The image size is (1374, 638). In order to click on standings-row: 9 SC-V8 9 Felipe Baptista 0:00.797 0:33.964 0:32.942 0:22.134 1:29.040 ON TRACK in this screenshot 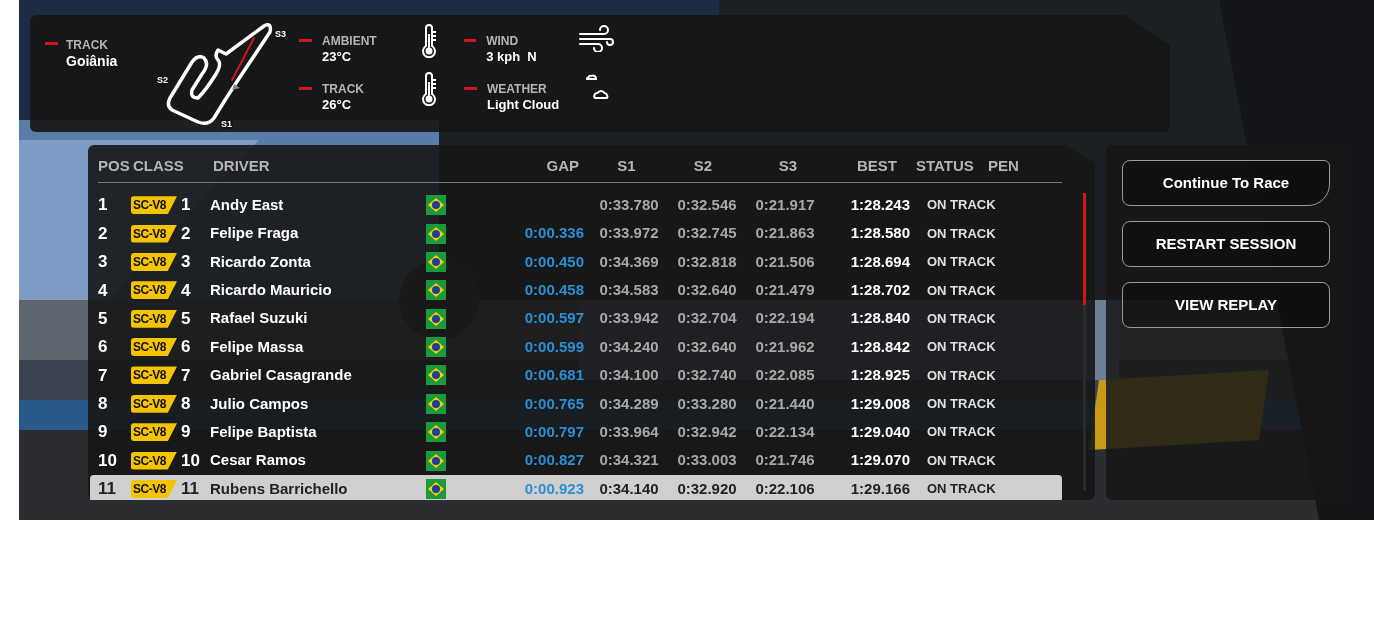, I will do `click(576, 432)`.